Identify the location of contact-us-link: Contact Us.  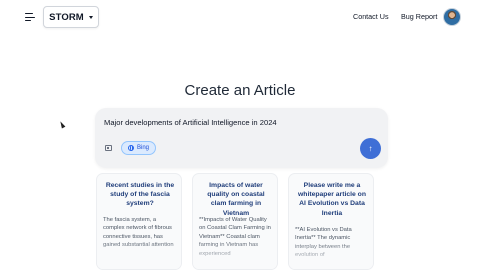
(371, 16).